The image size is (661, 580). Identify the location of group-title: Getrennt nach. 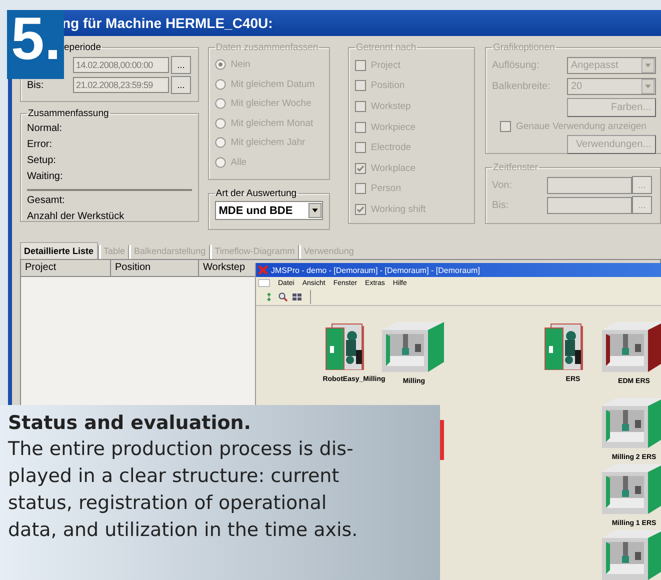
(386, 47).